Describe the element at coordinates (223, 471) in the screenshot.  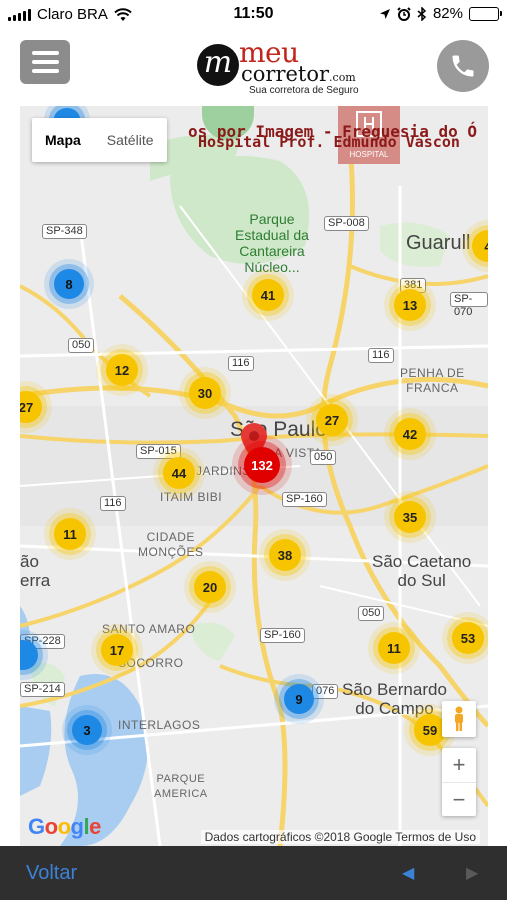
I see `label-jardins: JARDINS` at that location.